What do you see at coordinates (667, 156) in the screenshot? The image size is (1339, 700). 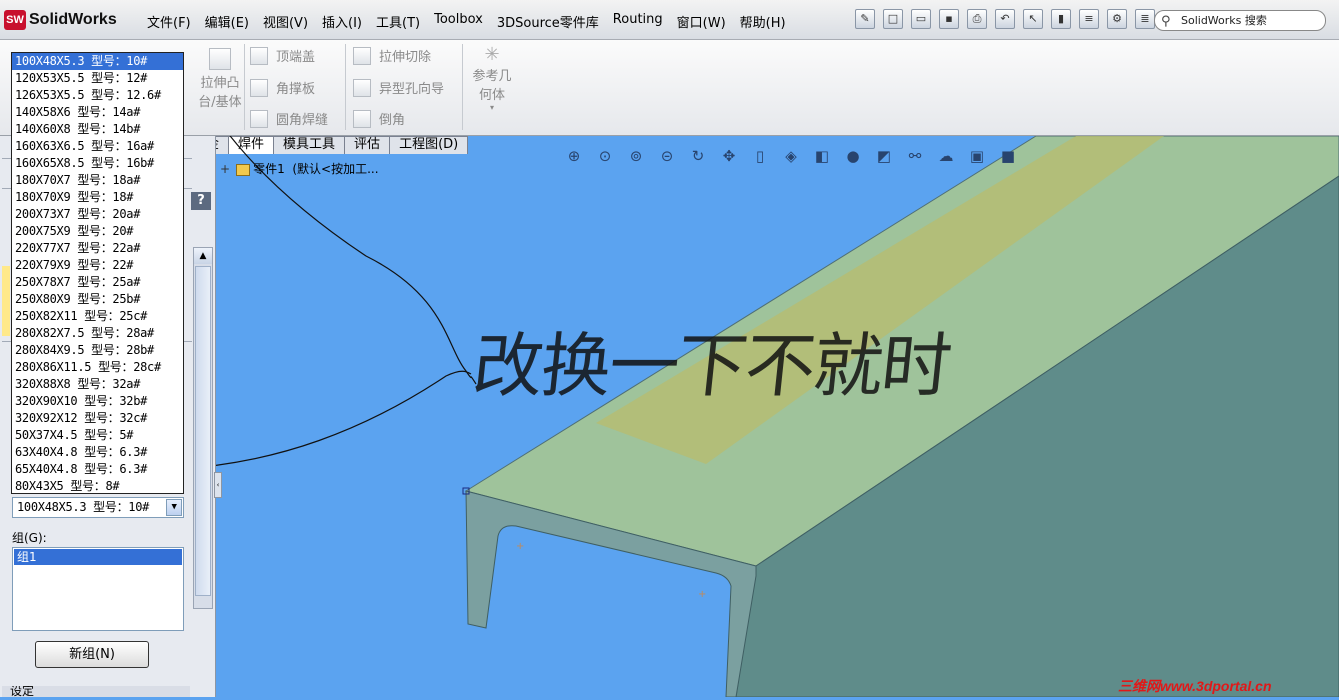 I see `zoom-selection-icon: ⊝` at bounding box center [667, 156].